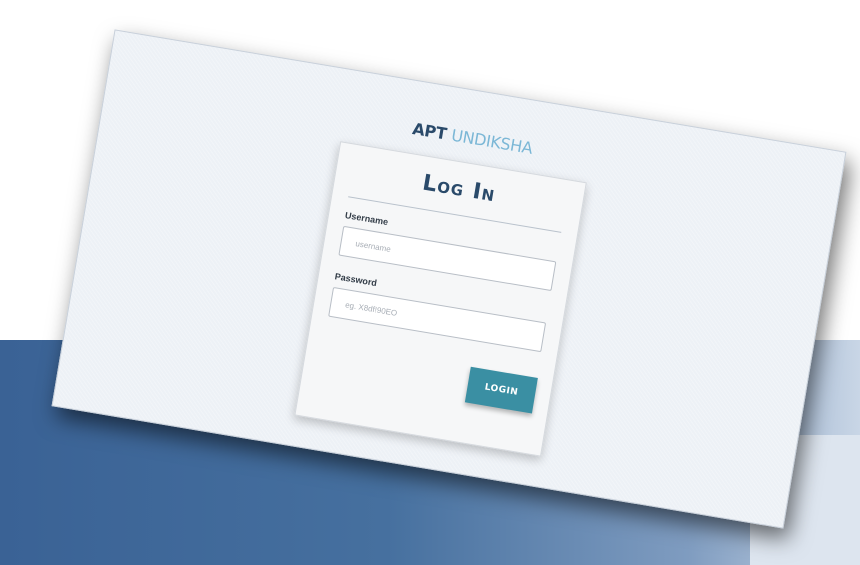 This screenshot has width=860, height=565. What do you see at coordinates (437, 319) in the screenshot?
I see `password-input` at bounding box center [437, 319].